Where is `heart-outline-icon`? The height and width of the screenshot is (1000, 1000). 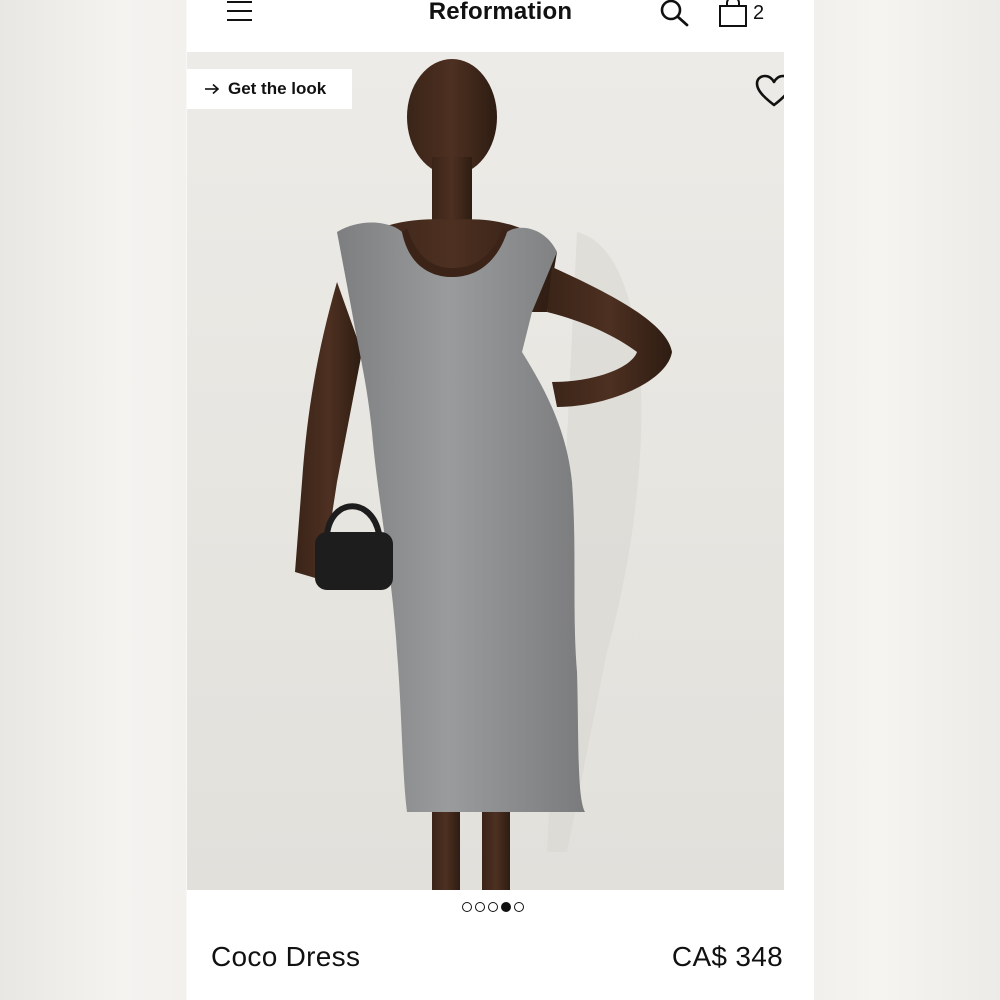
heart-outline-icon is located at coordinates (769, 91).